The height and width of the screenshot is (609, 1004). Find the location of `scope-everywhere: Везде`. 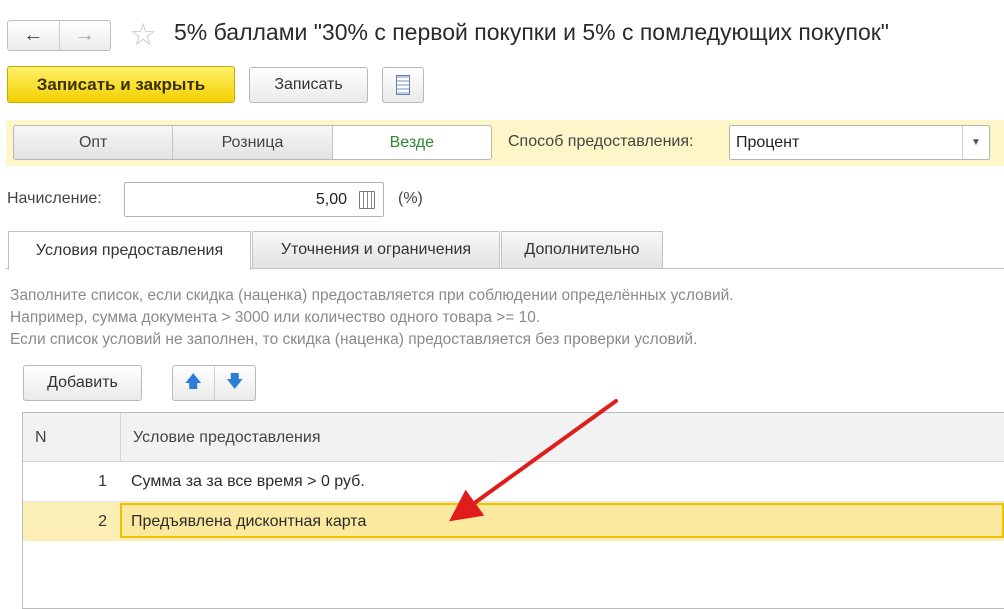

scope-everywhere: Везде is located at coordinates (411, 142).